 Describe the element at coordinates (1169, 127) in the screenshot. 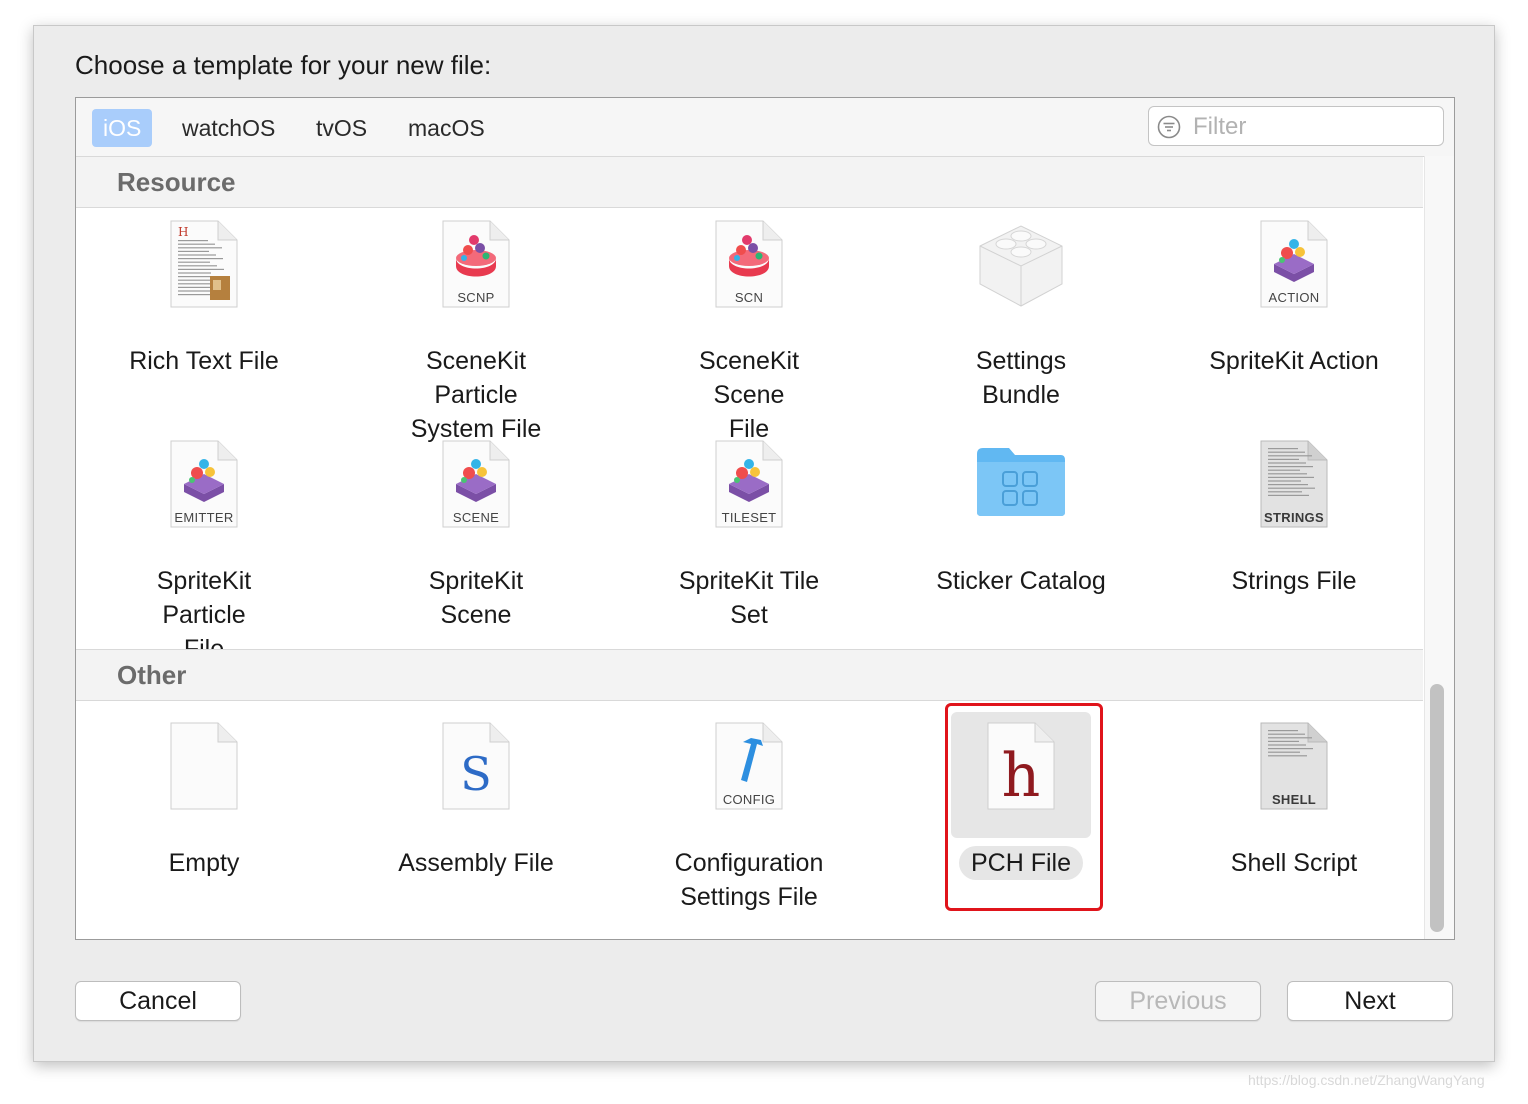

I see `filter-icon` at that location.